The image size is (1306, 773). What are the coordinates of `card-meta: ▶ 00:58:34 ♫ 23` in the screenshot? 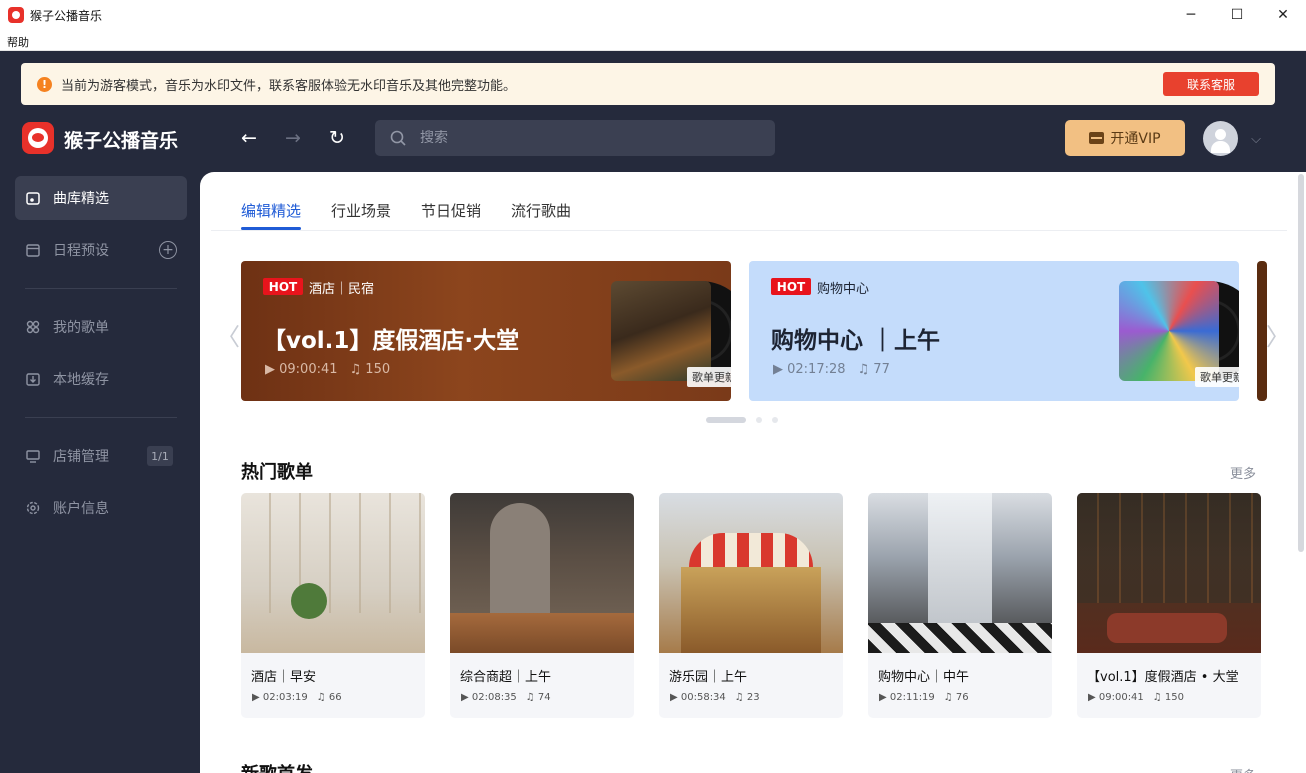 It's located at (715, 697).